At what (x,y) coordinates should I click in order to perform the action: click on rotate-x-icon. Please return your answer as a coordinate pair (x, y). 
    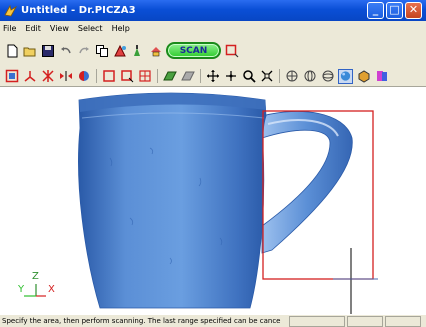
    Looking at the image, I should click on (291, 76).